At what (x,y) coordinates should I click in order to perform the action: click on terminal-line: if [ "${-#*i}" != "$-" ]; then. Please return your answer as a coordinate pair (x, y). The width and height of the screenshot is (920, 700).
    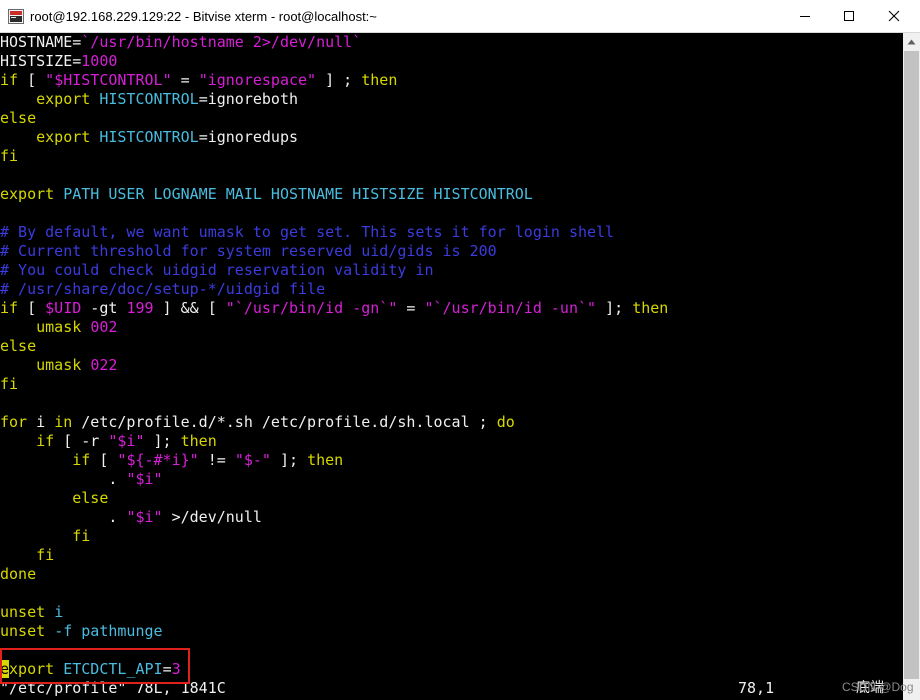
    Looking at the image, I should click on (171, 460).